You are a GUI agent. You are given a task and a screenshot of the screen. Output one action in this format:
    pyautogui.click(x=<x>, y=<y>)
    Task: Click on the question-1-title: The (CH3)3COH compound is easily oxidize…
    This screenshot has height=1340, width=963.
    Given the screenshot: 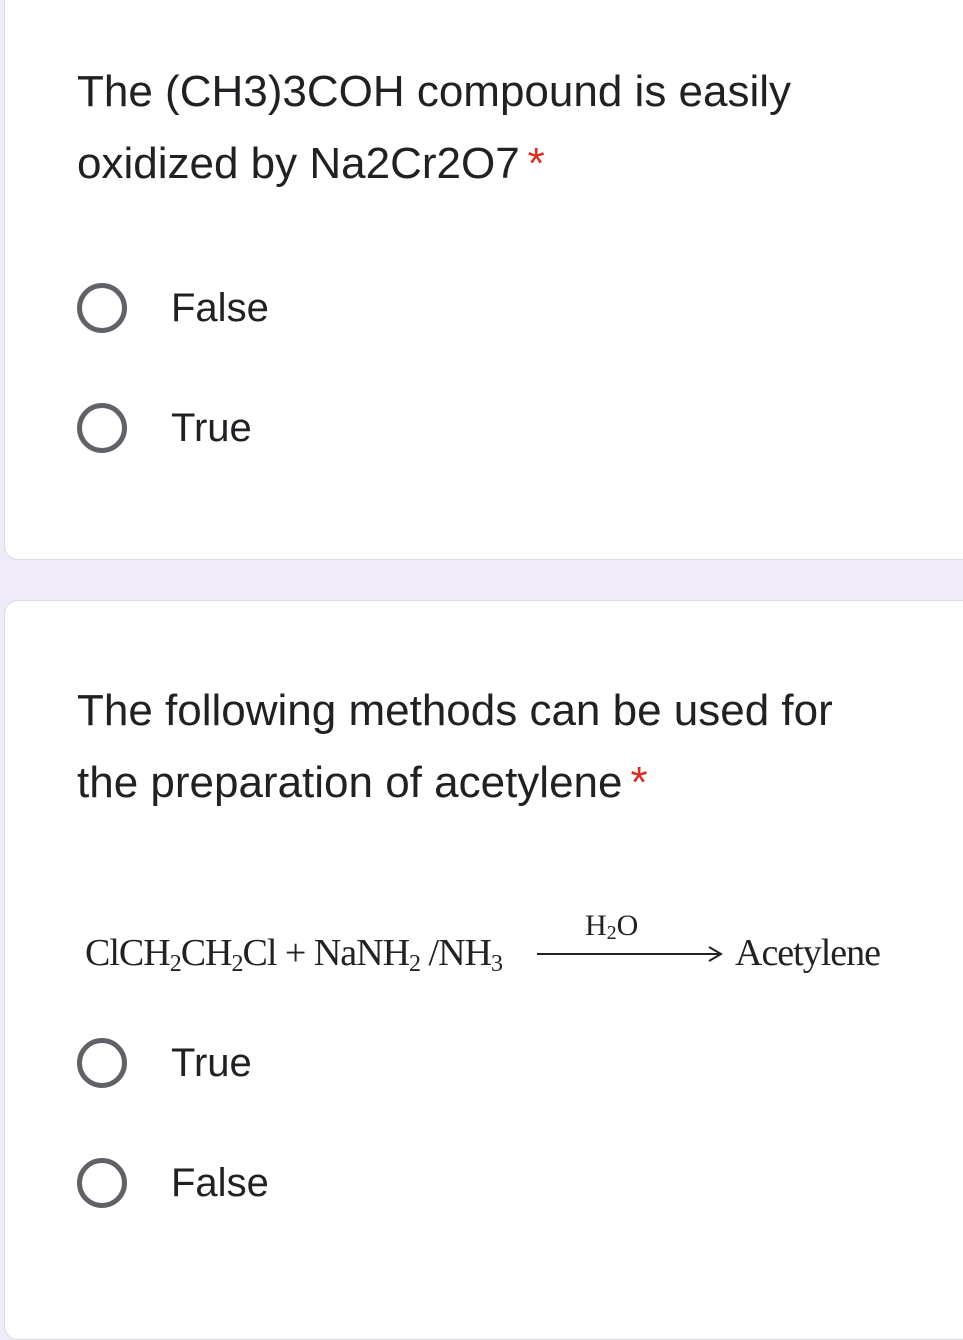 What is the action you would take?
    pyautogui.click(x=487, y=128)
    